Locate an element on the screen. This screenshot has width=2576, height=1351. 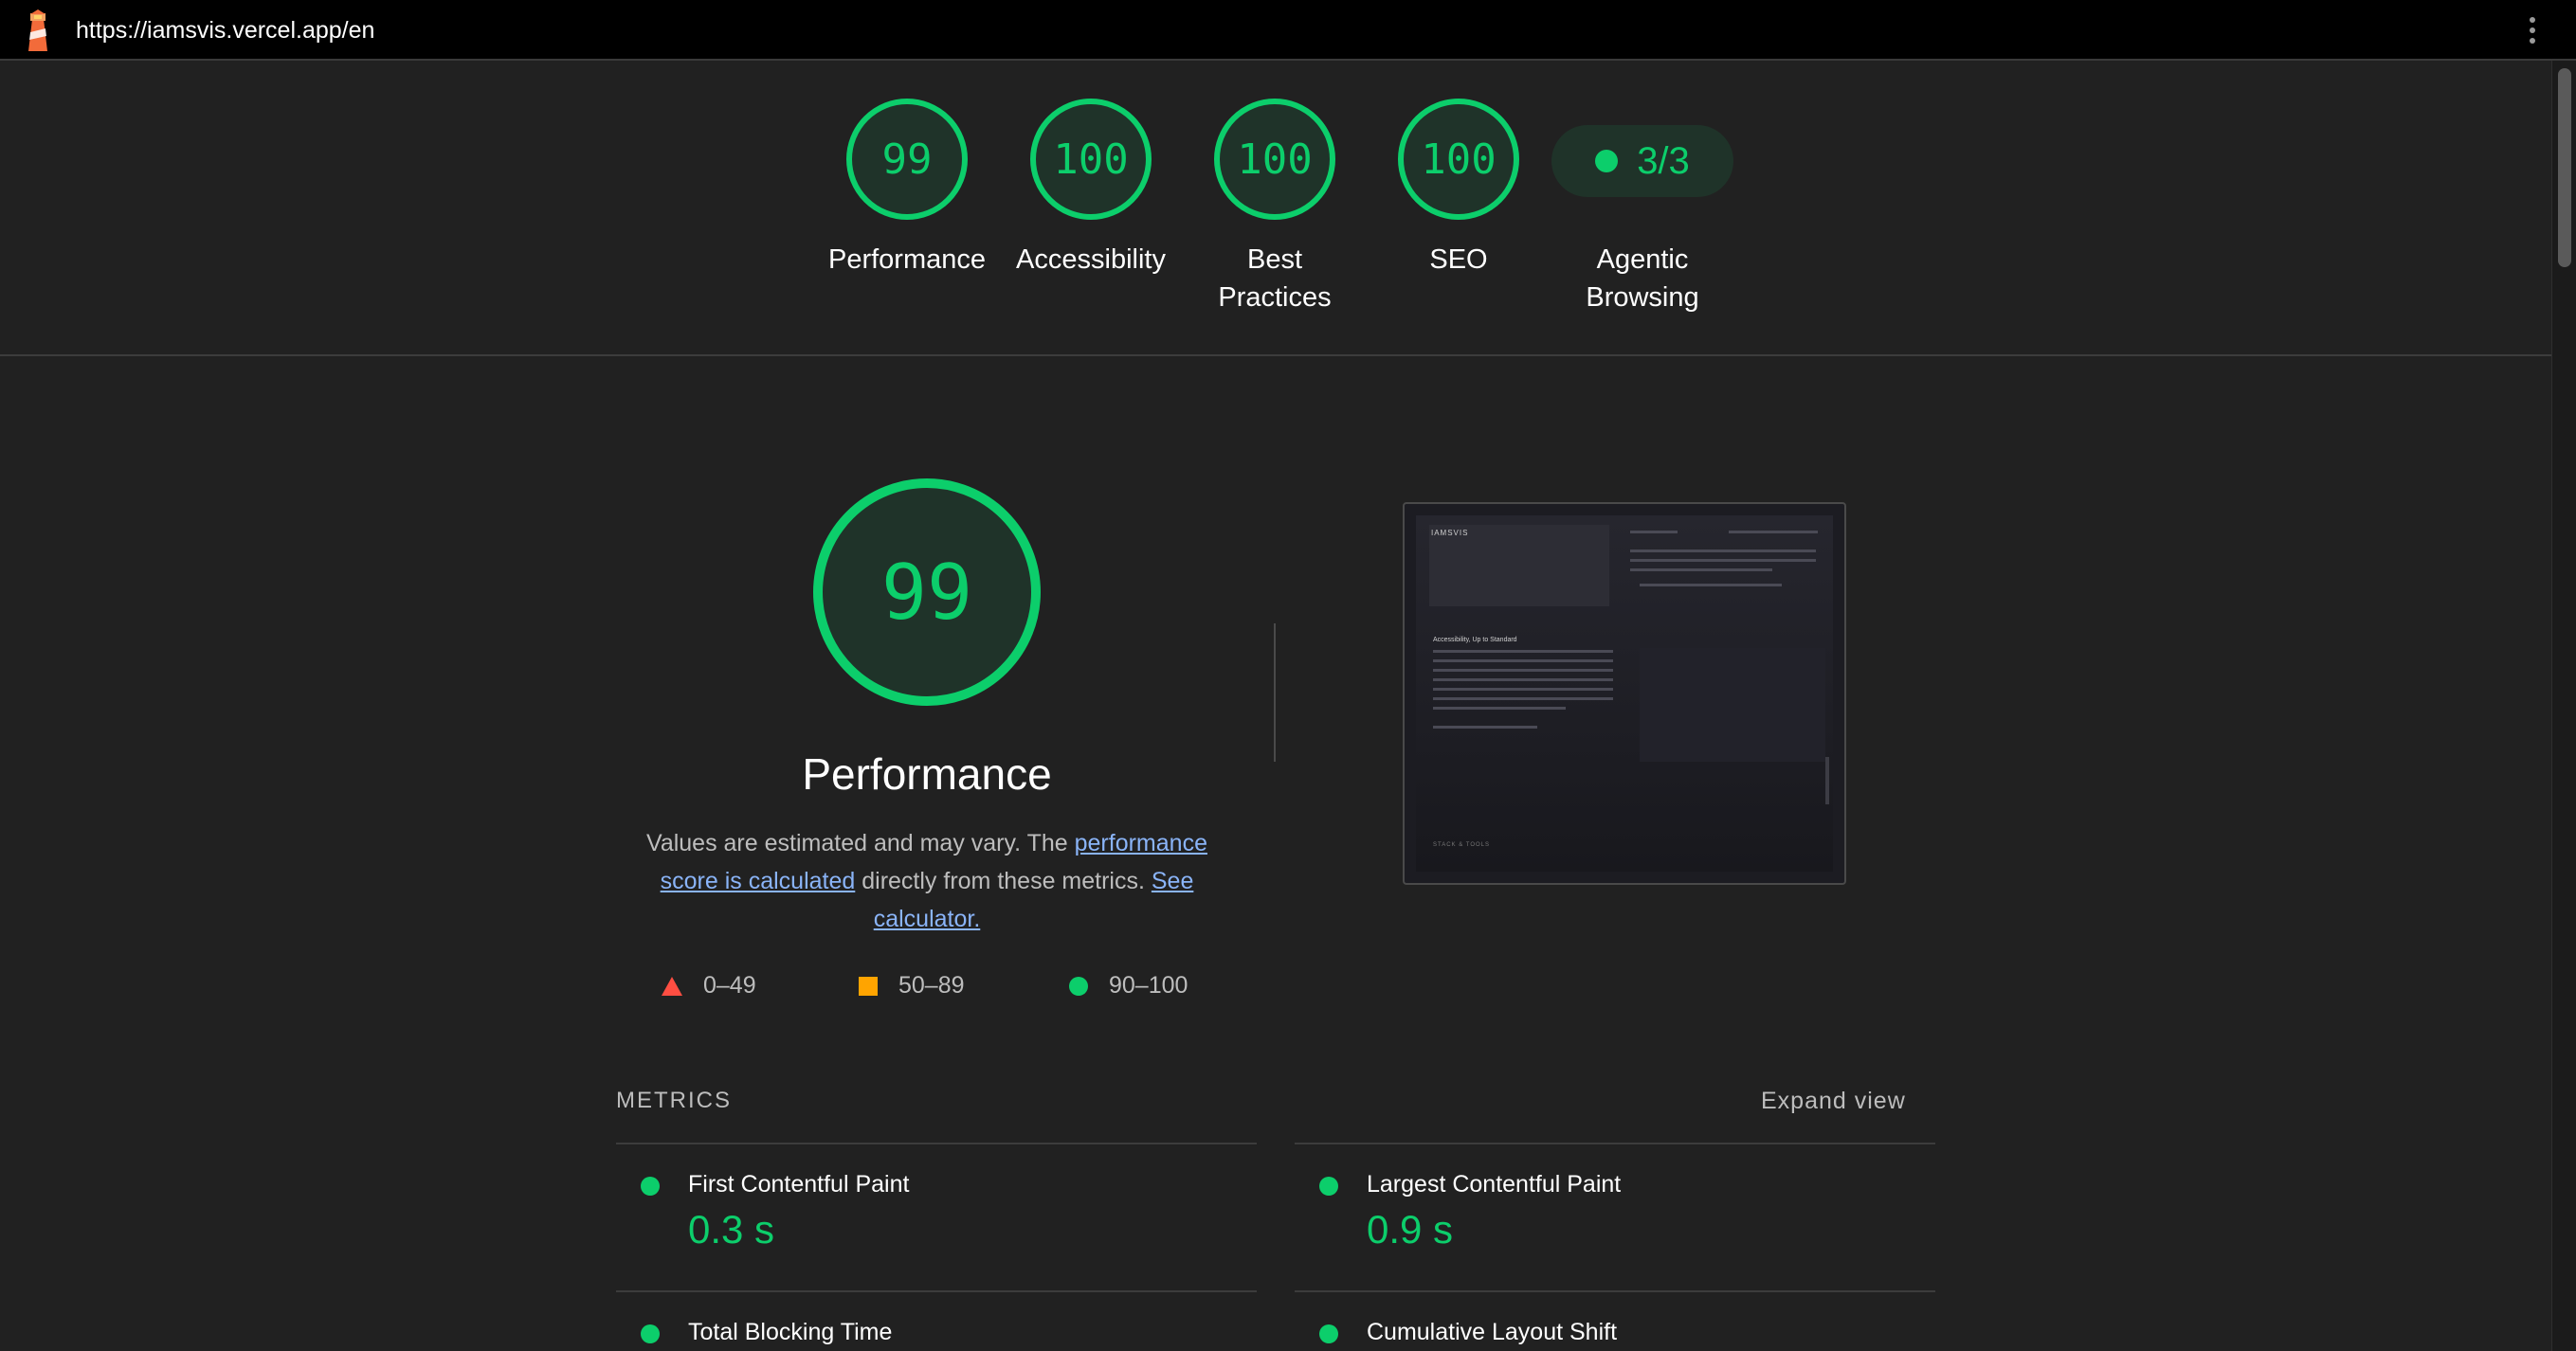
scrollbar-thumb is located at coordinates (2564, 167).